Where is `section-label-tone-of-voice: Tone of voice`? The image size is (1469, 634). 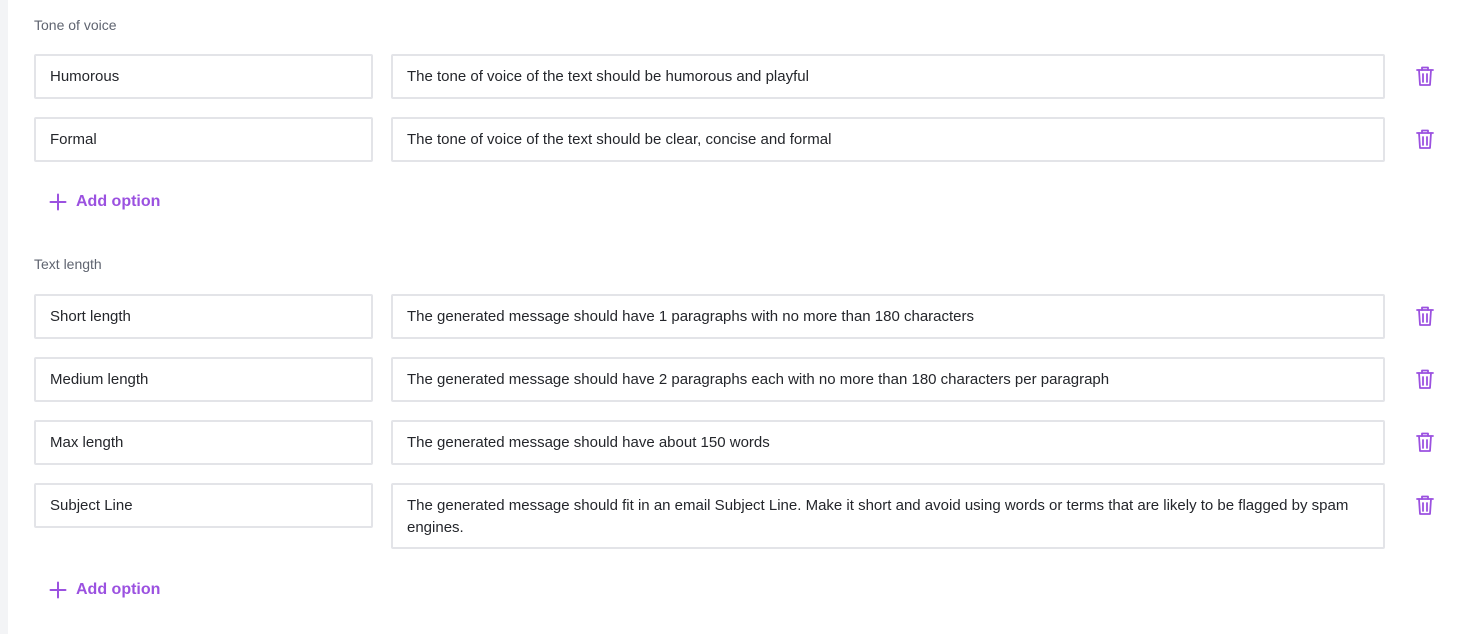
section-label-tone-of-voice: Tone of voice is located at coordinates (75, 25).